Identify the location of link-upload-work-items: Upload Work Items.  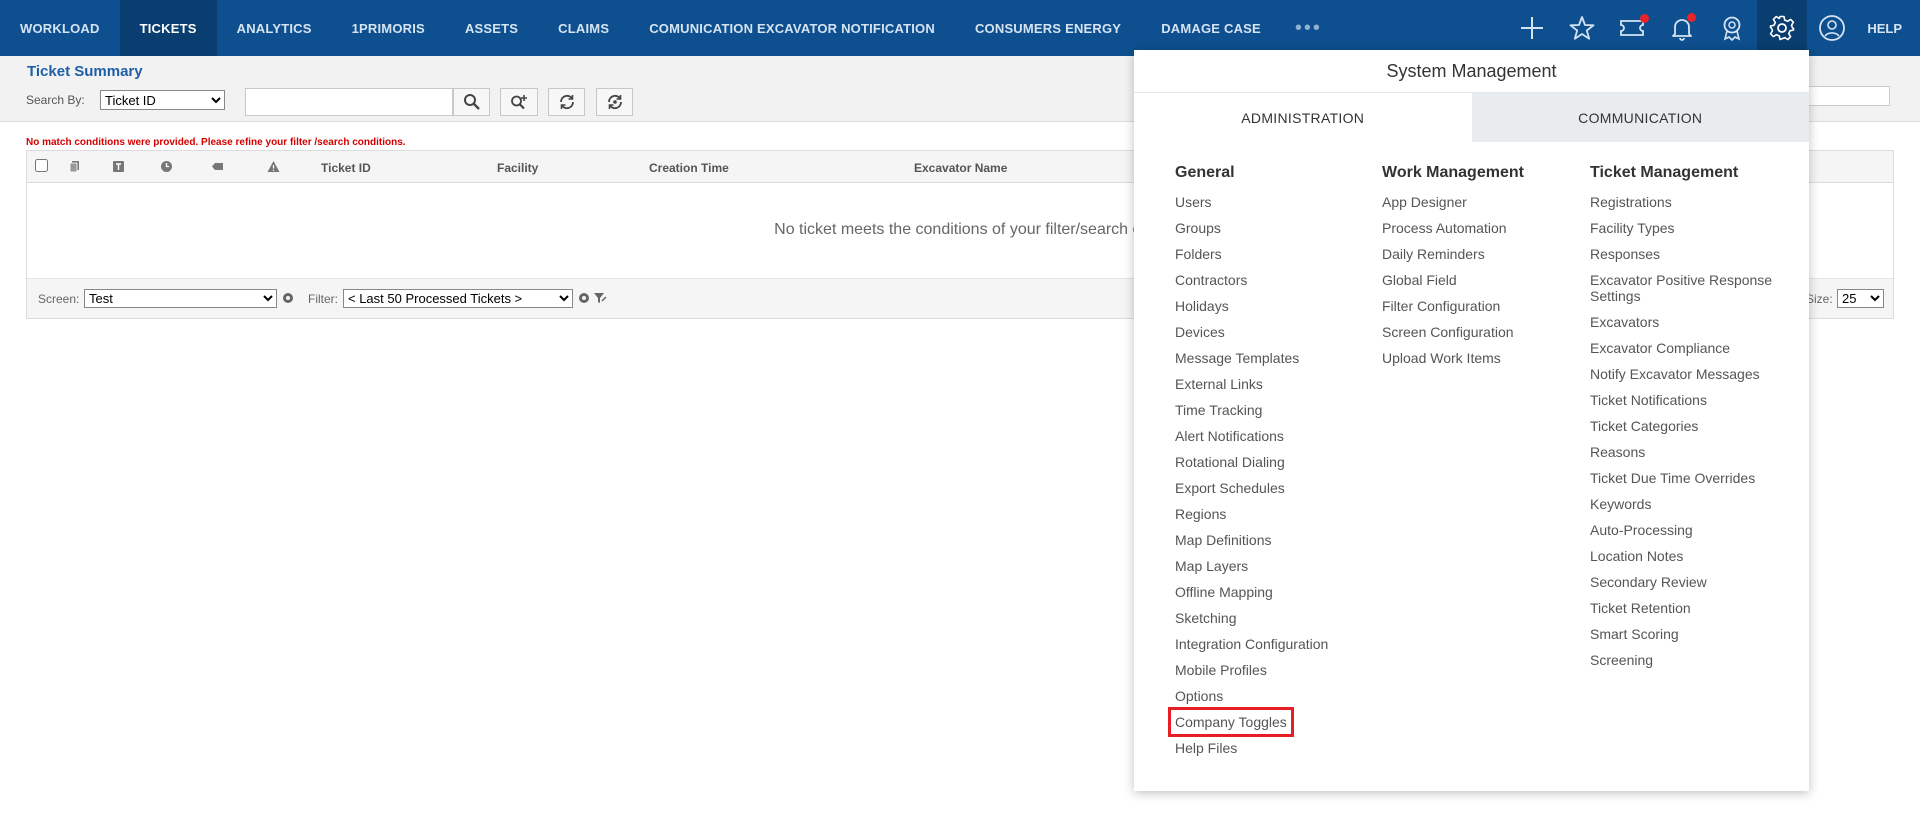
(1477, 358).